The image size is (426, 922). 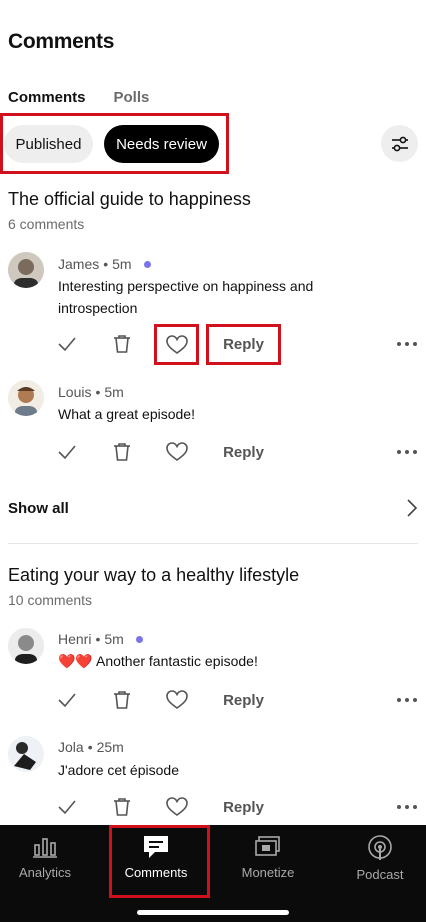 I want to click on chevron-right-icon, so click(x=412, y=508).